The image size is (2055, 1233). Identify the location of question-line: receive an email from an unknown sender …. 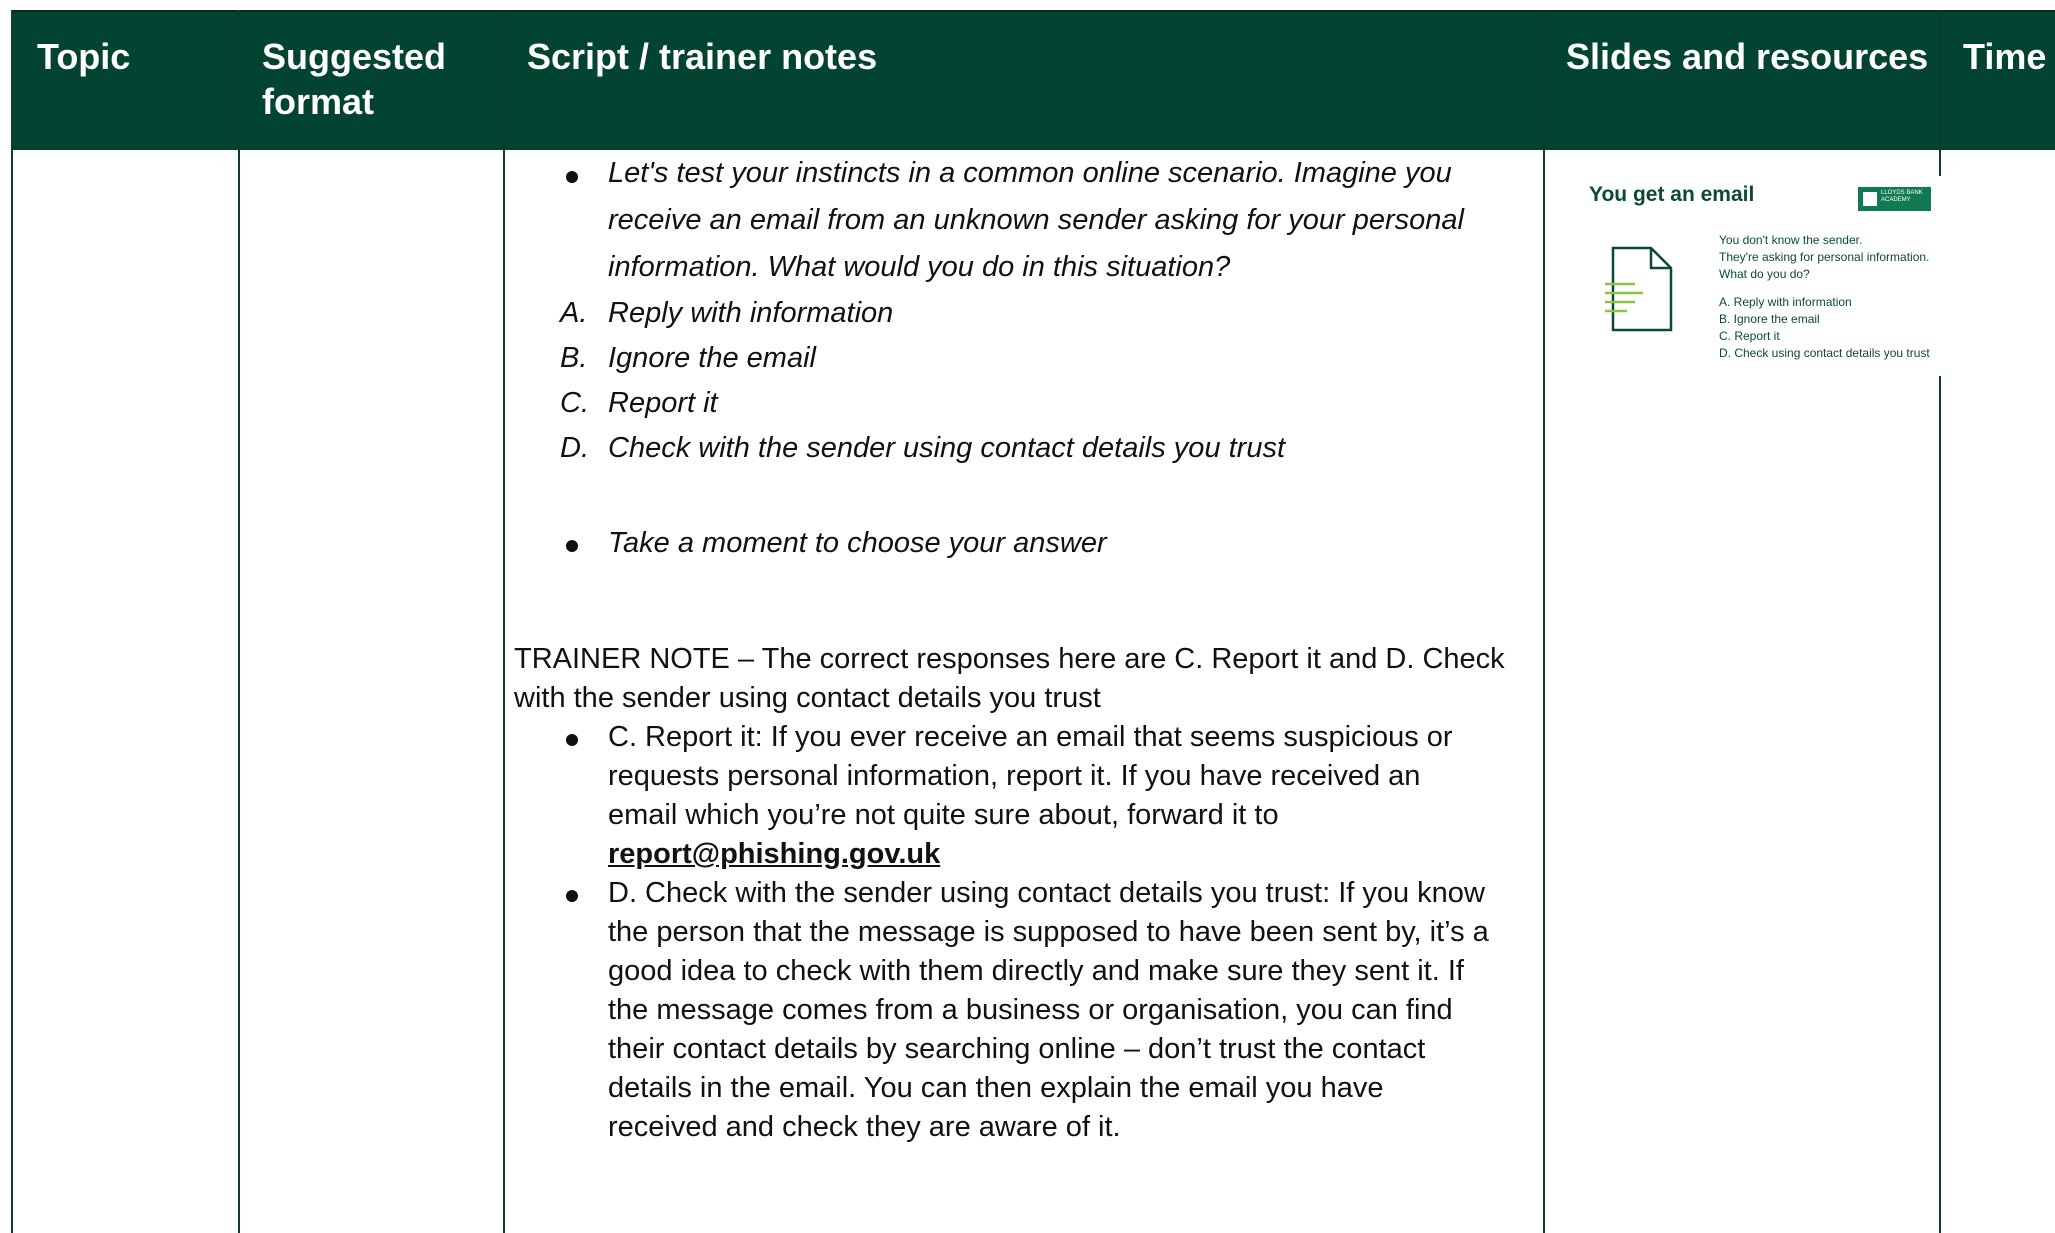
(1036, 220).